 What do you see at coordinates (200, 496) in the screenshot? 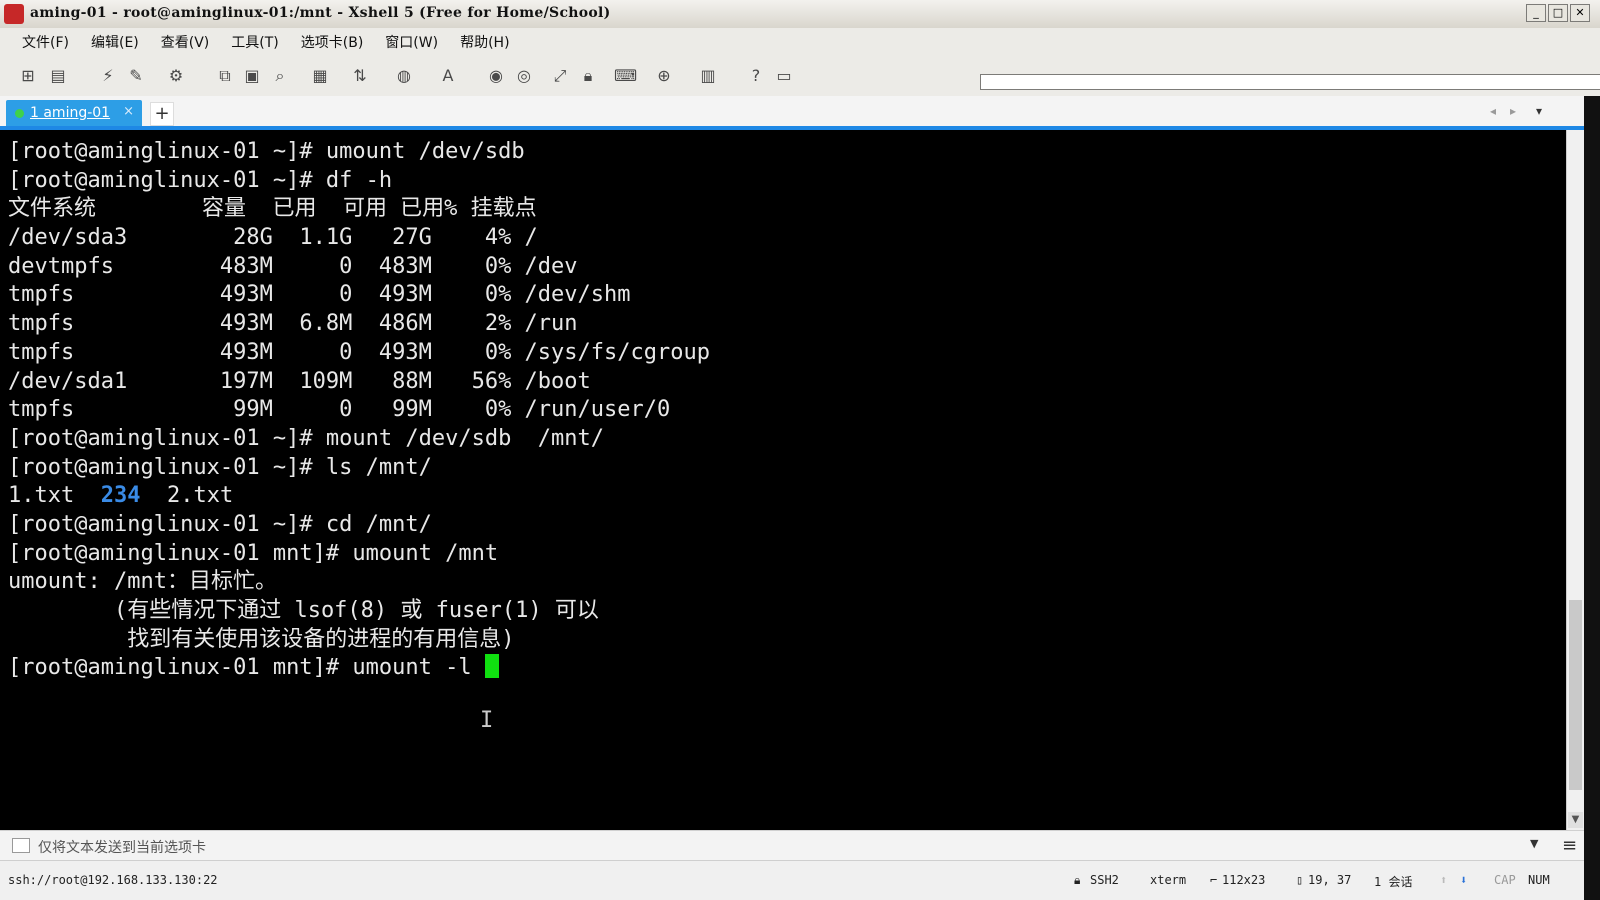
I see `ls-file-2: 2.txt` at bounding box center [200, 496].